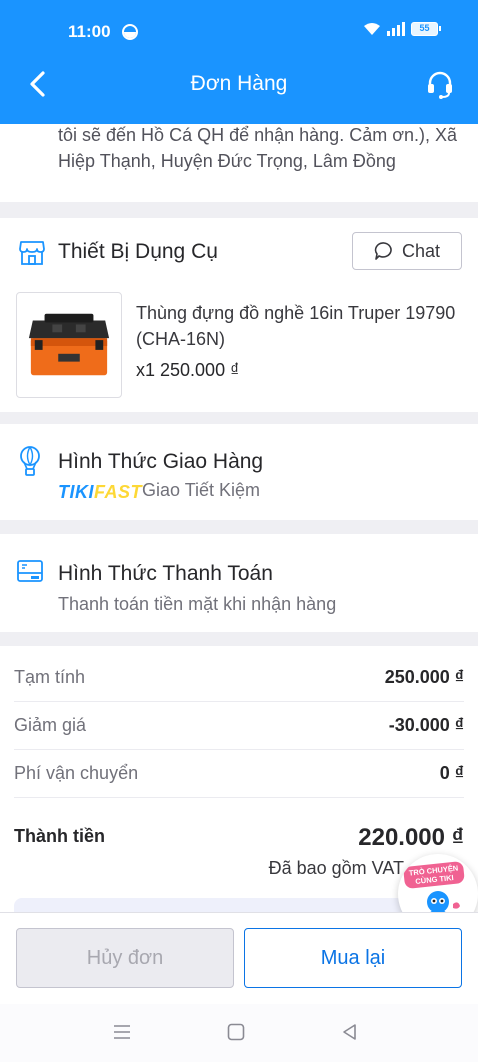 This screenshot has height=1062, width=478. Describe the element at coordinates (30, 571) in the screenshot. I see `payment-icon` at that location.